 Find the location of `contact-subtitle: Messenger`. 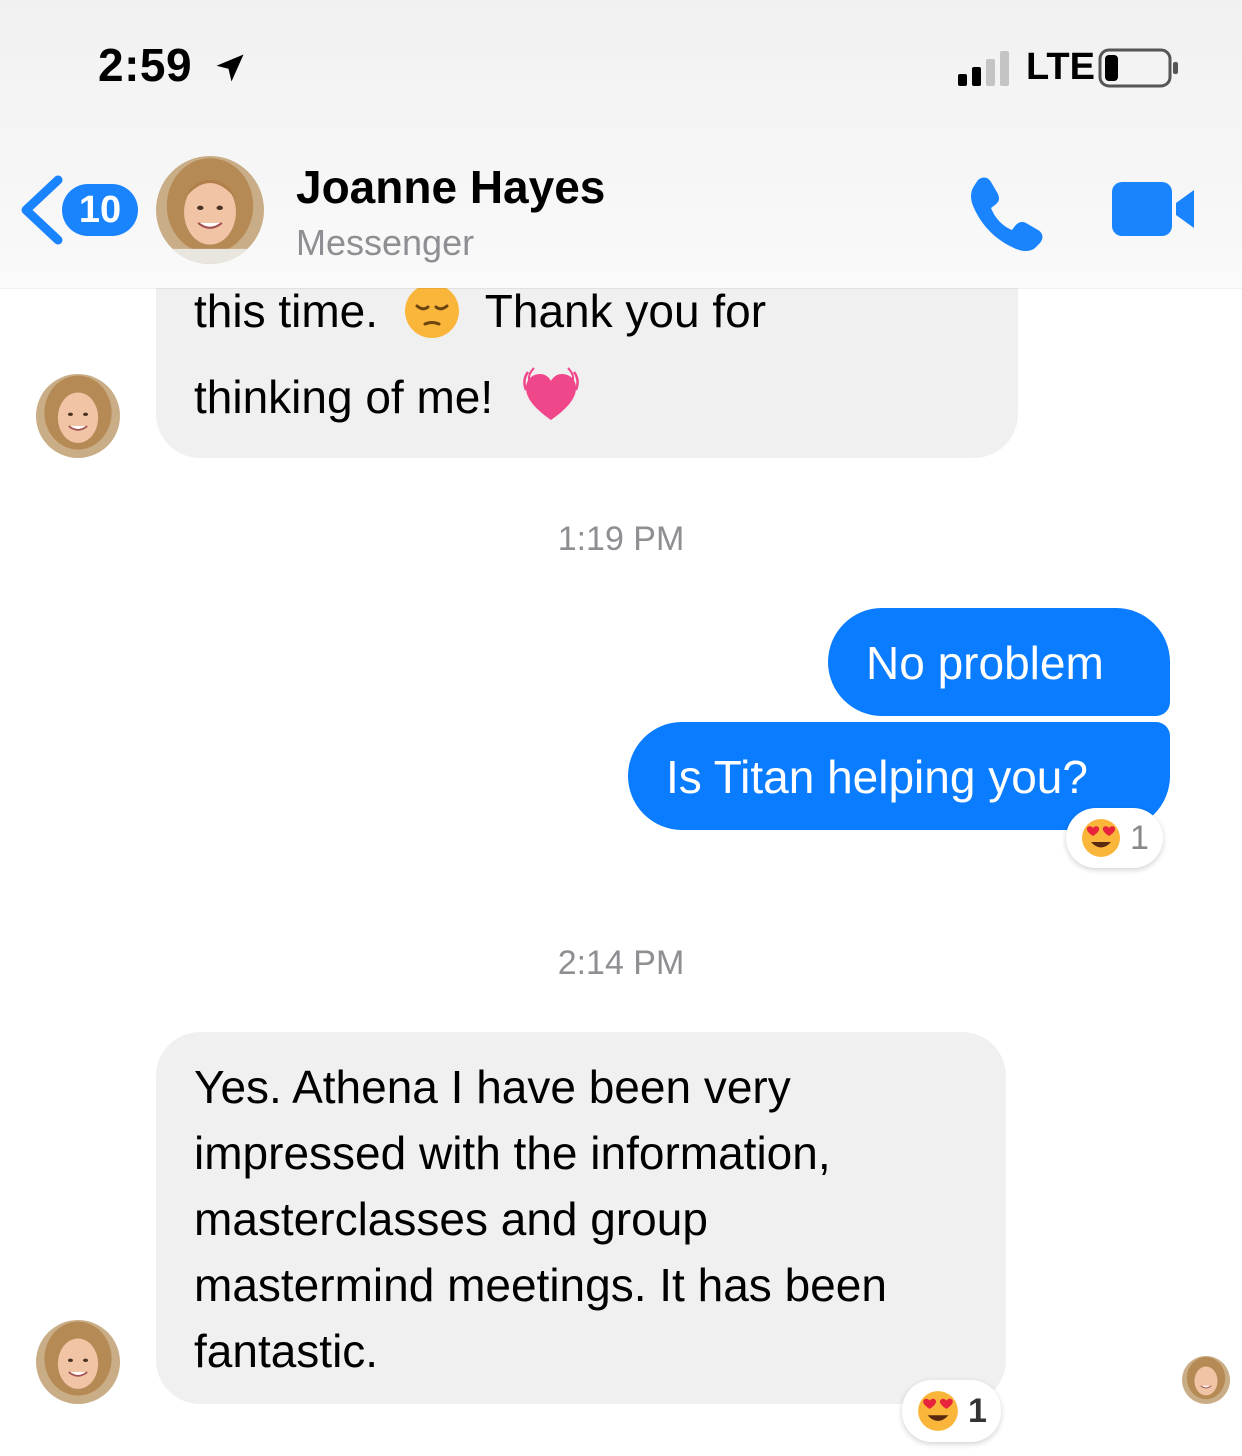

contact-subtitle: Messenger is located at coordinates (385, 242).